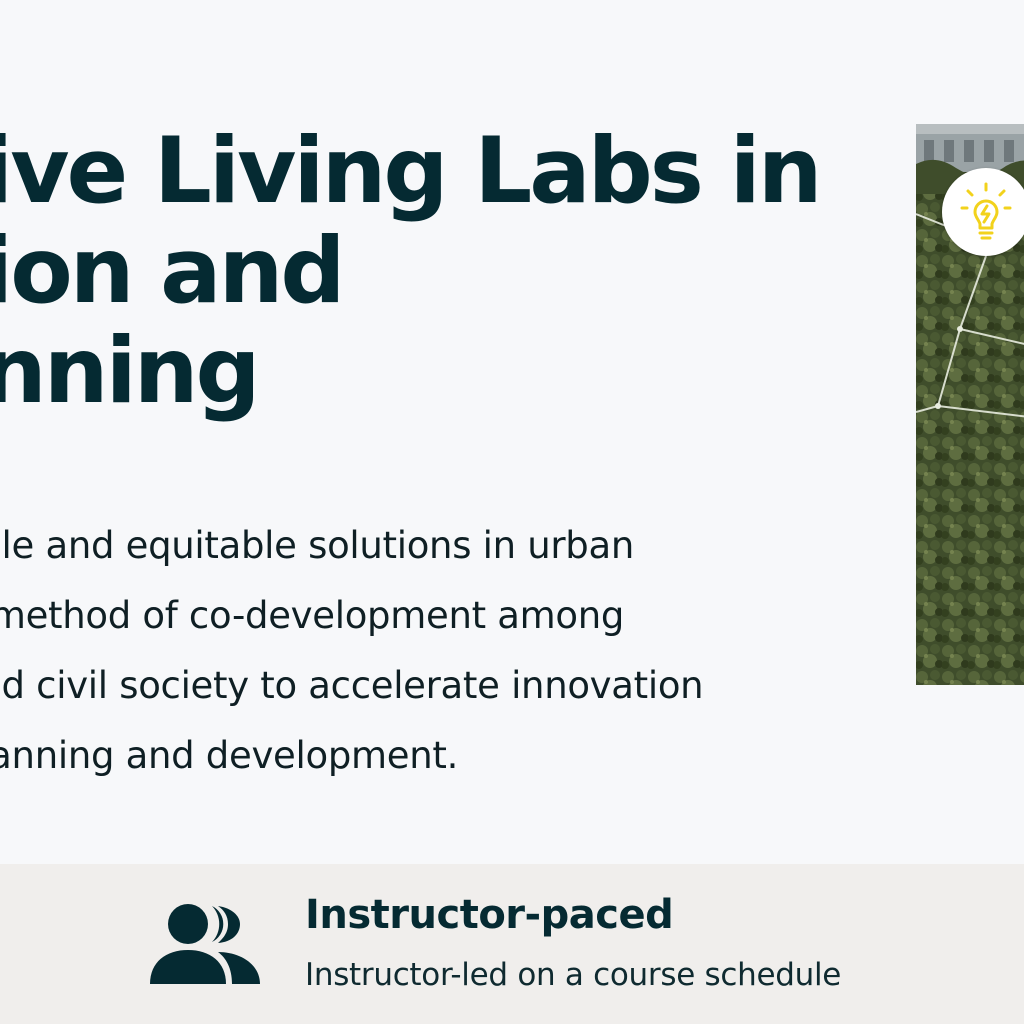  Describe the element at coordinates (411, 171) in the screenshot. I see `course-title-line-1: ive Living Labs in` at that location.